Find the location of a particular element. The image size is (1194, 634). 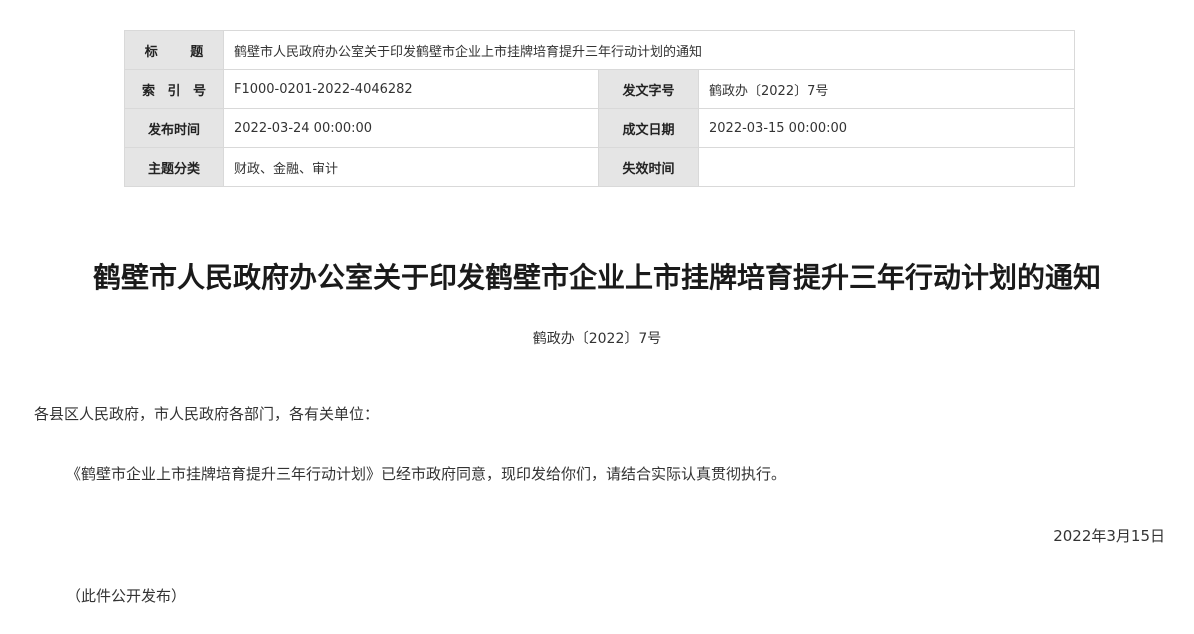

meta-row-topic: 主题分类 财政、金融、审计 失效时间 is located at coordinates (599, 167).